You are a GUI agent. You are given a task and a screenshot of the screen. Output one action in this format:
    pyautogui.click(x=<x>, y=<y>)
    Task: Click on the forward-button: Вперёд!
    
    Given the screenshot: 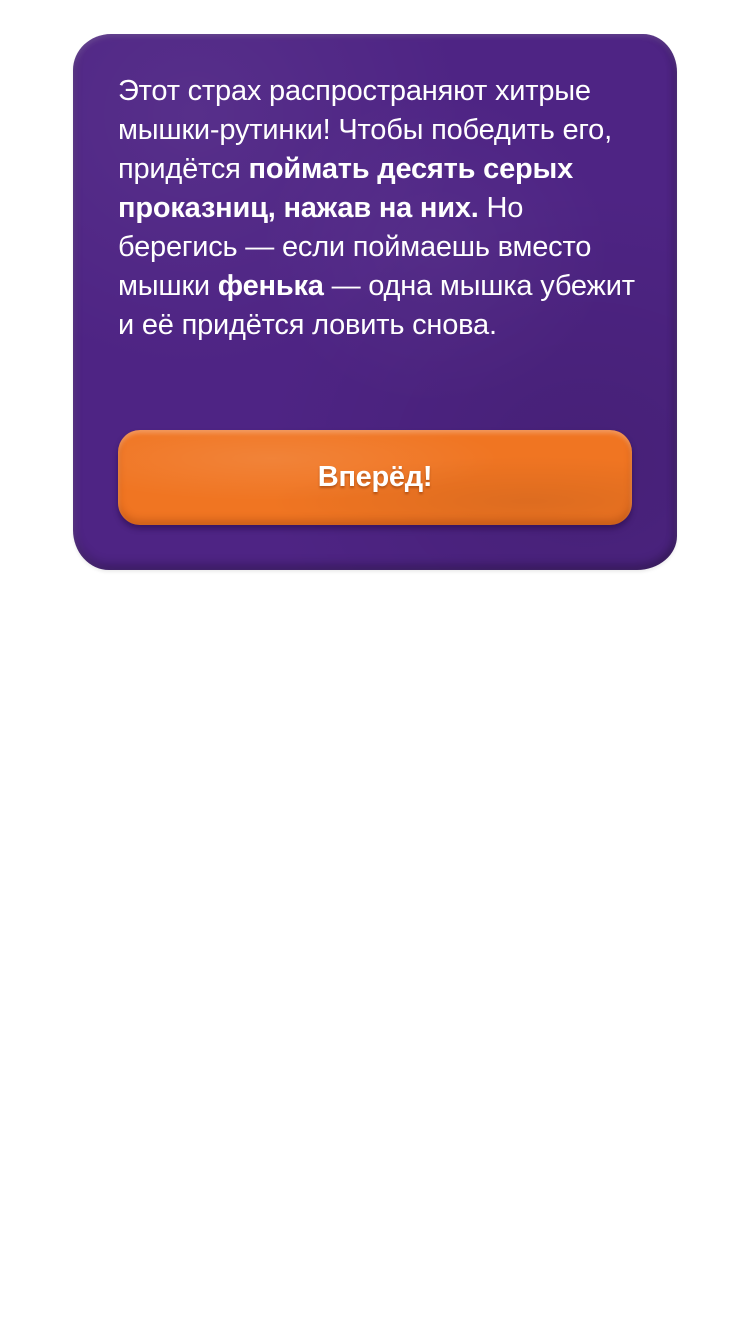 What is the action you would take?
    pyautogui.click(x=375, y=477)
    